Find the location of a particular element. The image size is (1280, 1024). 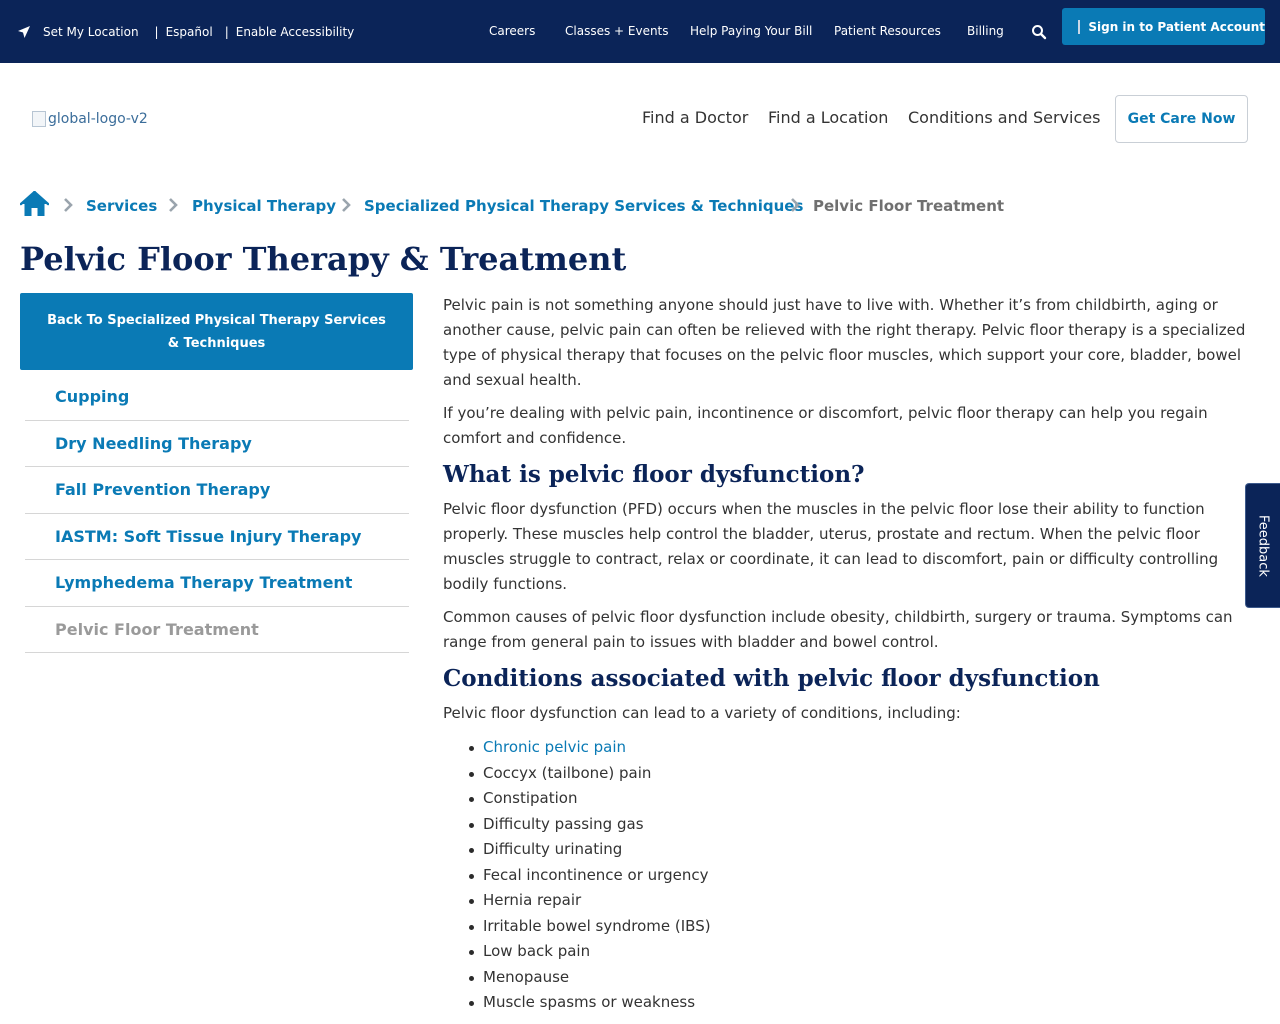

sign-in-label: Sign in to Patient Account is located at coordinates (1176, 26).